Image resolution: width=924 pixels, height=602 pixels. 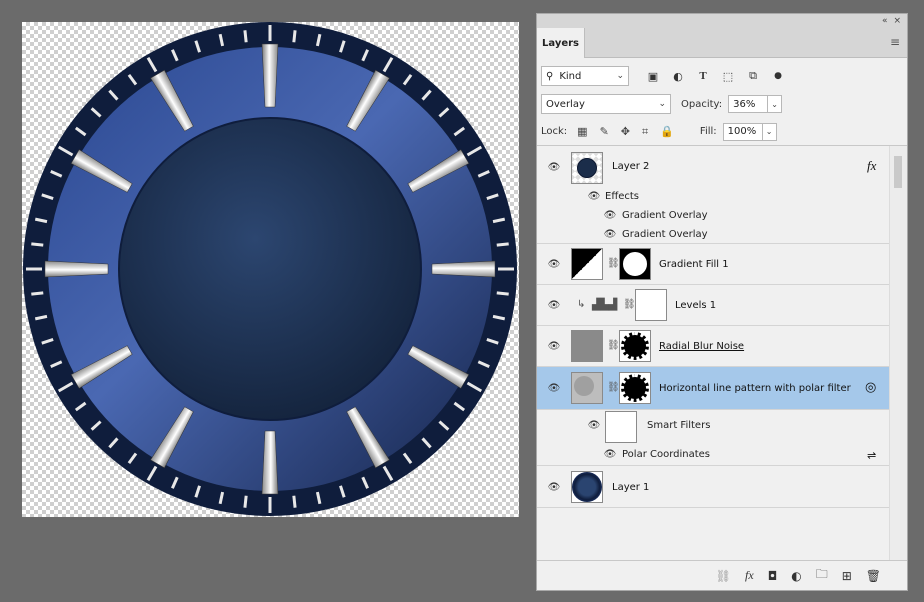 I want to click on layer-row-levels: 👁 ↳ ▟▙▟ ⛓ Levels 1, so click(x=713, y=305).